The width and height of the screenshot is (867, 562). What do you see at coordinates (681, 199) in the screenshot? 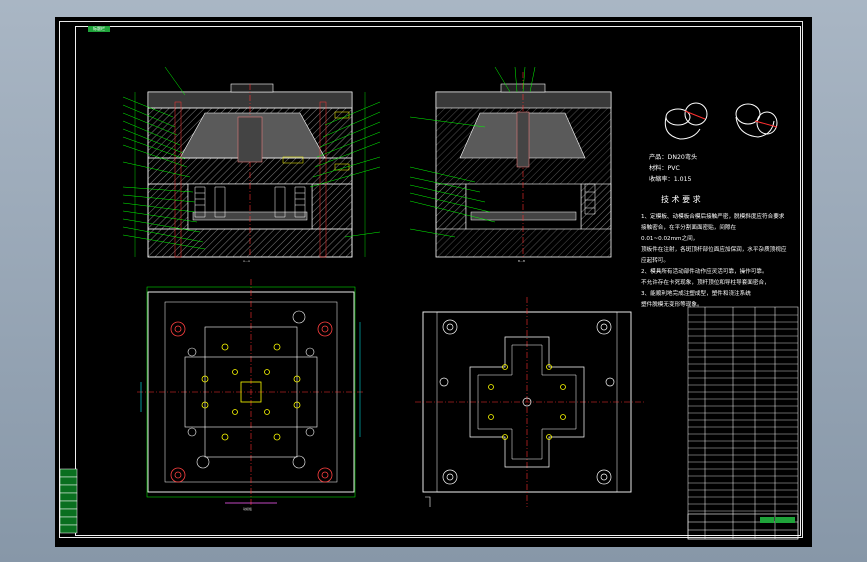
I see `tech-requirements-title: 技 术 要 求` at bounding box center [681, 199].